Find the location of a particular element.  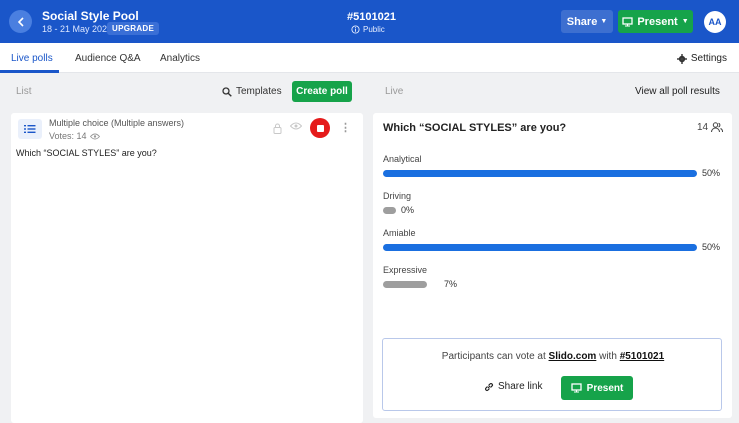

templates-button: Templates is located at coordinates (252, 91).